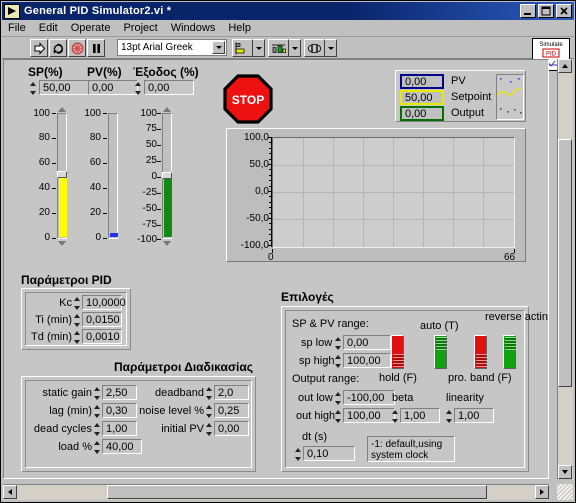  What do you see at coordinates (45, 72) in the screenshot?
I see `sp-slider-title: SP(%)` at bounding box center [45, 72].